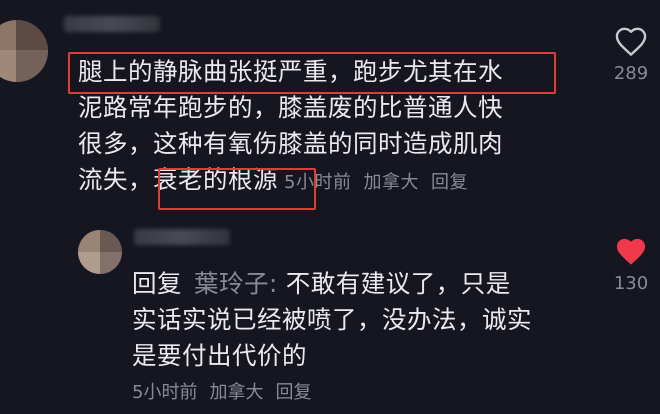  Describe the element at coordinates (631, 73) in the screenshot. I see `like-count: 289` at that location.